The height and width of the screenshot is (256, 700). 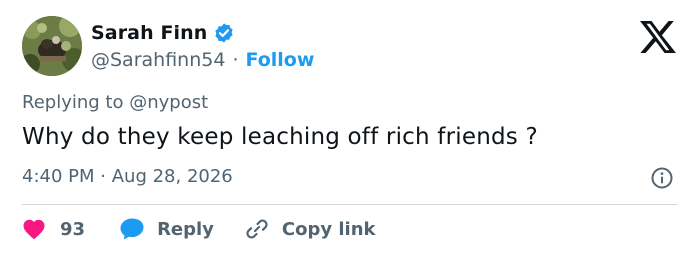 I want to click on author-name: Sarah Finn, so click(x=149, y=33).